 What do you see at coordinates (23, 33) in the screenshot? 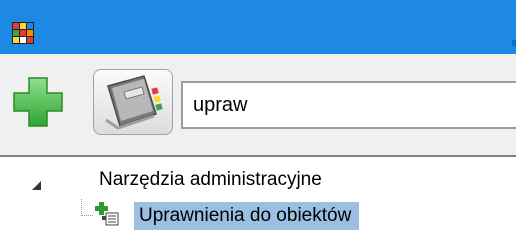
I see `rubik-cube-icon` at bounding box center [23, 33].